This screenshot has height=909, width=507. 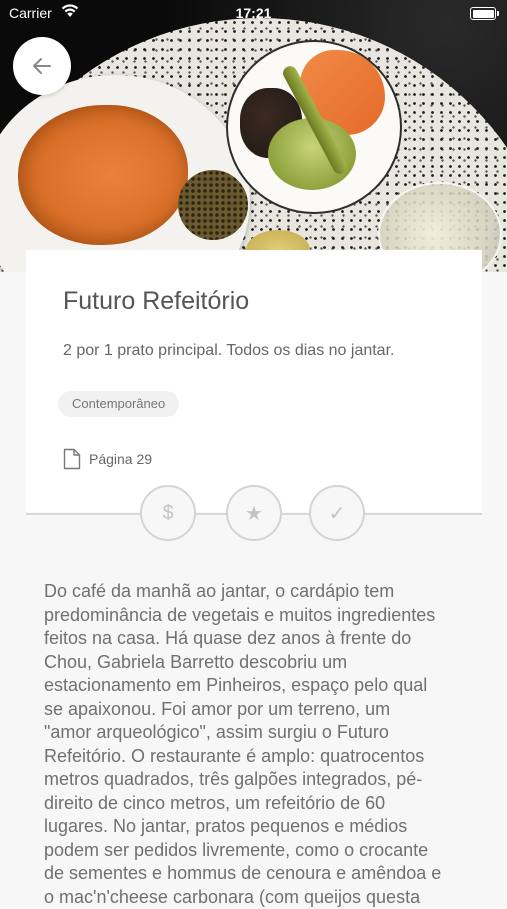 I want to click on back-button, so click(x=42, y=66).